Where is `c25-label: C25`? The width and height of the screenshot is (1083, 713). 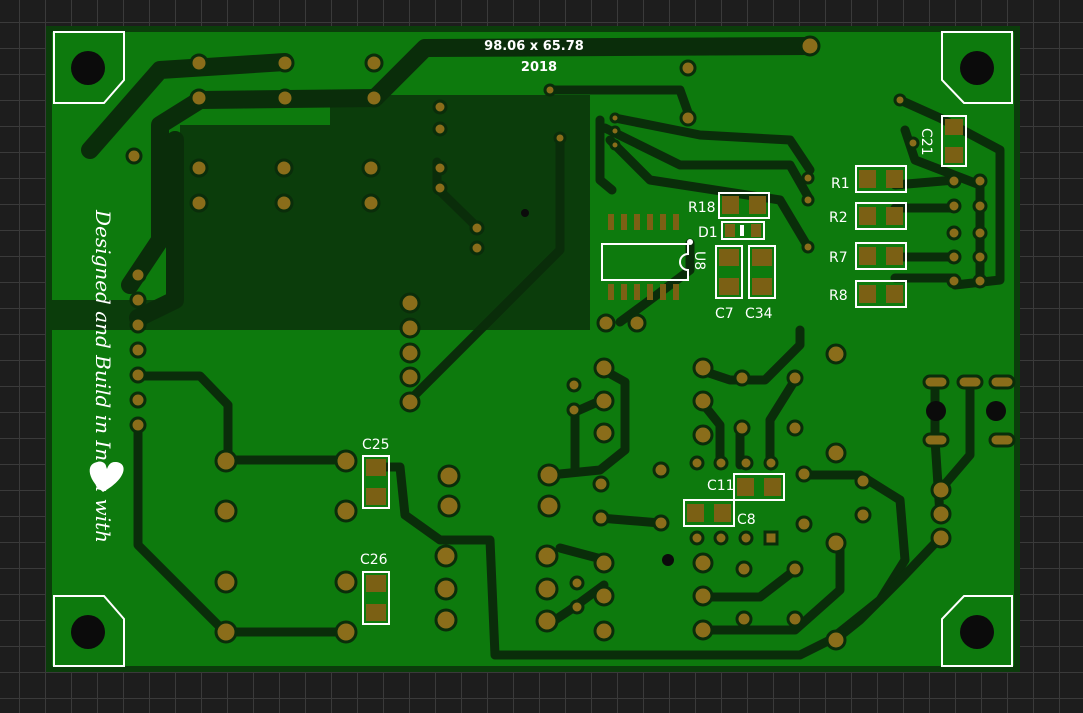
c25-label: C25 is located at coordinates (376, 445).